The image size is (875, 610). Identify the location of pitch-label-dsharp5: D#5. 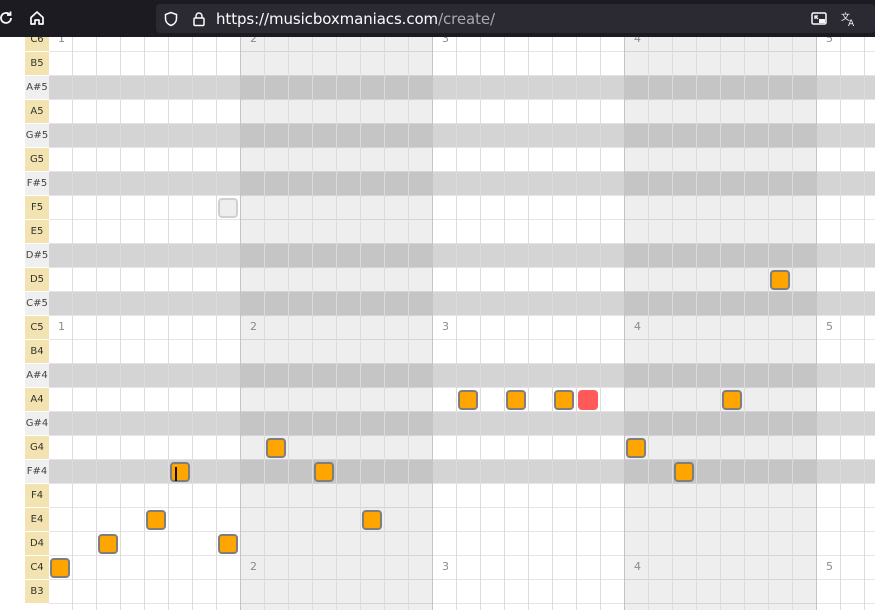
(37, 255).